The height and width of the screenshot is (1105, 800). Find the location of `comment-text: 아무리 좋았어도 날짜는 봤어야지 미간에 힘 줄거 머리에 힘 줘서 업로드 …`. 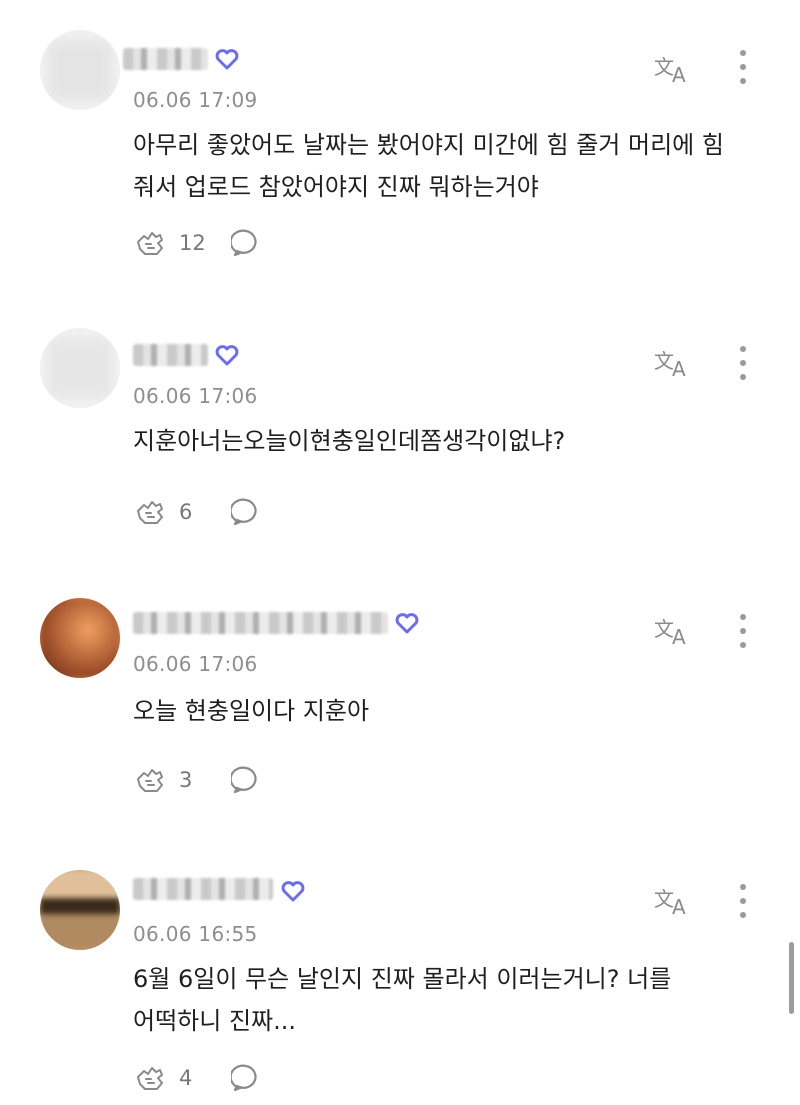

comment-text: 아무리 좋았어도 날짜는 봤어야지 미간에 힘 줄거 머리에 힘 줘서 업로드 … is located at coordinates (428, 166).